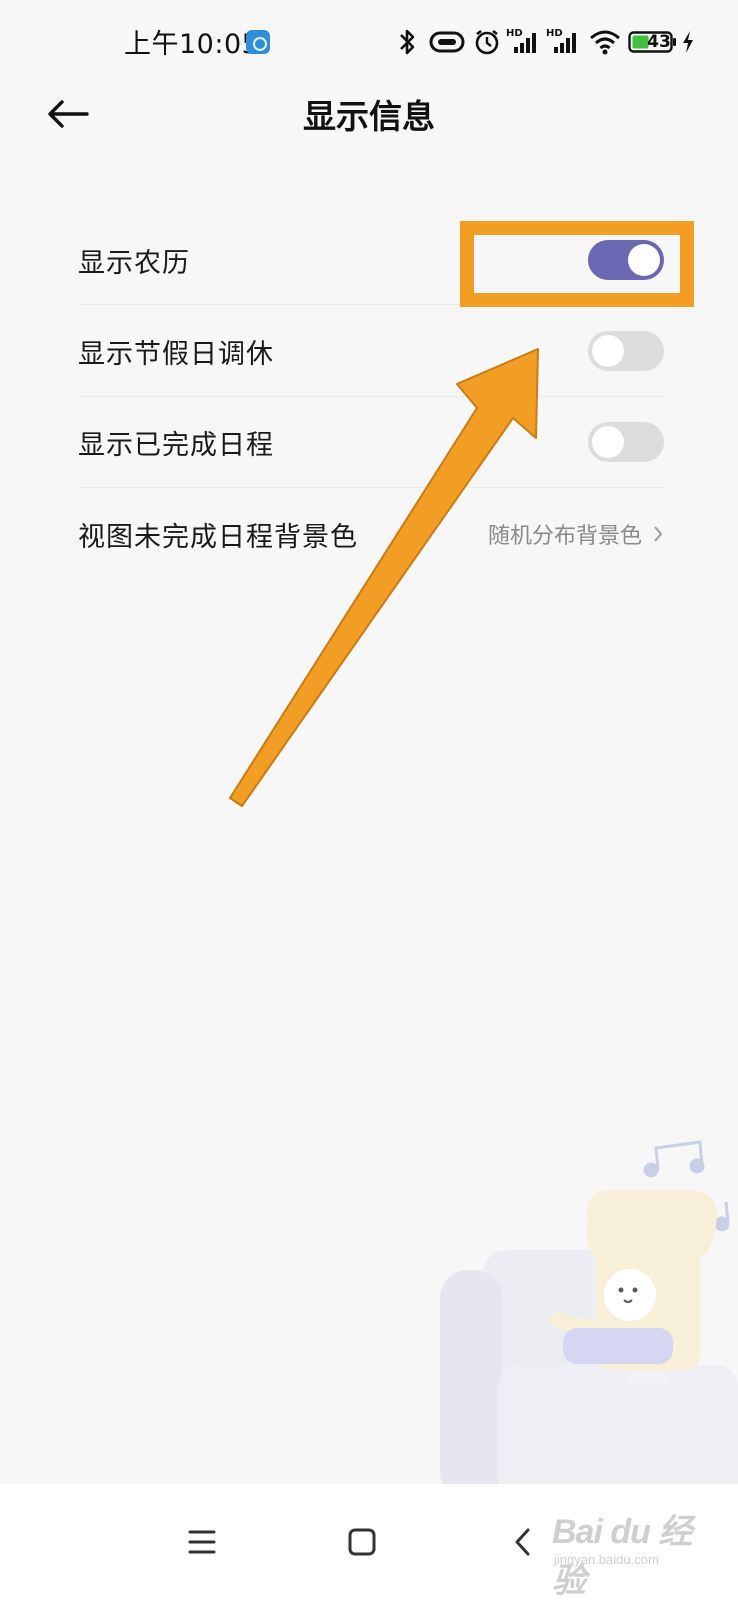 This screenshot has width=738, height=1600. Describe the element at coordinates (176, 354) in the screenshot. I see `setting-label: 显示节假日调休` at that location.